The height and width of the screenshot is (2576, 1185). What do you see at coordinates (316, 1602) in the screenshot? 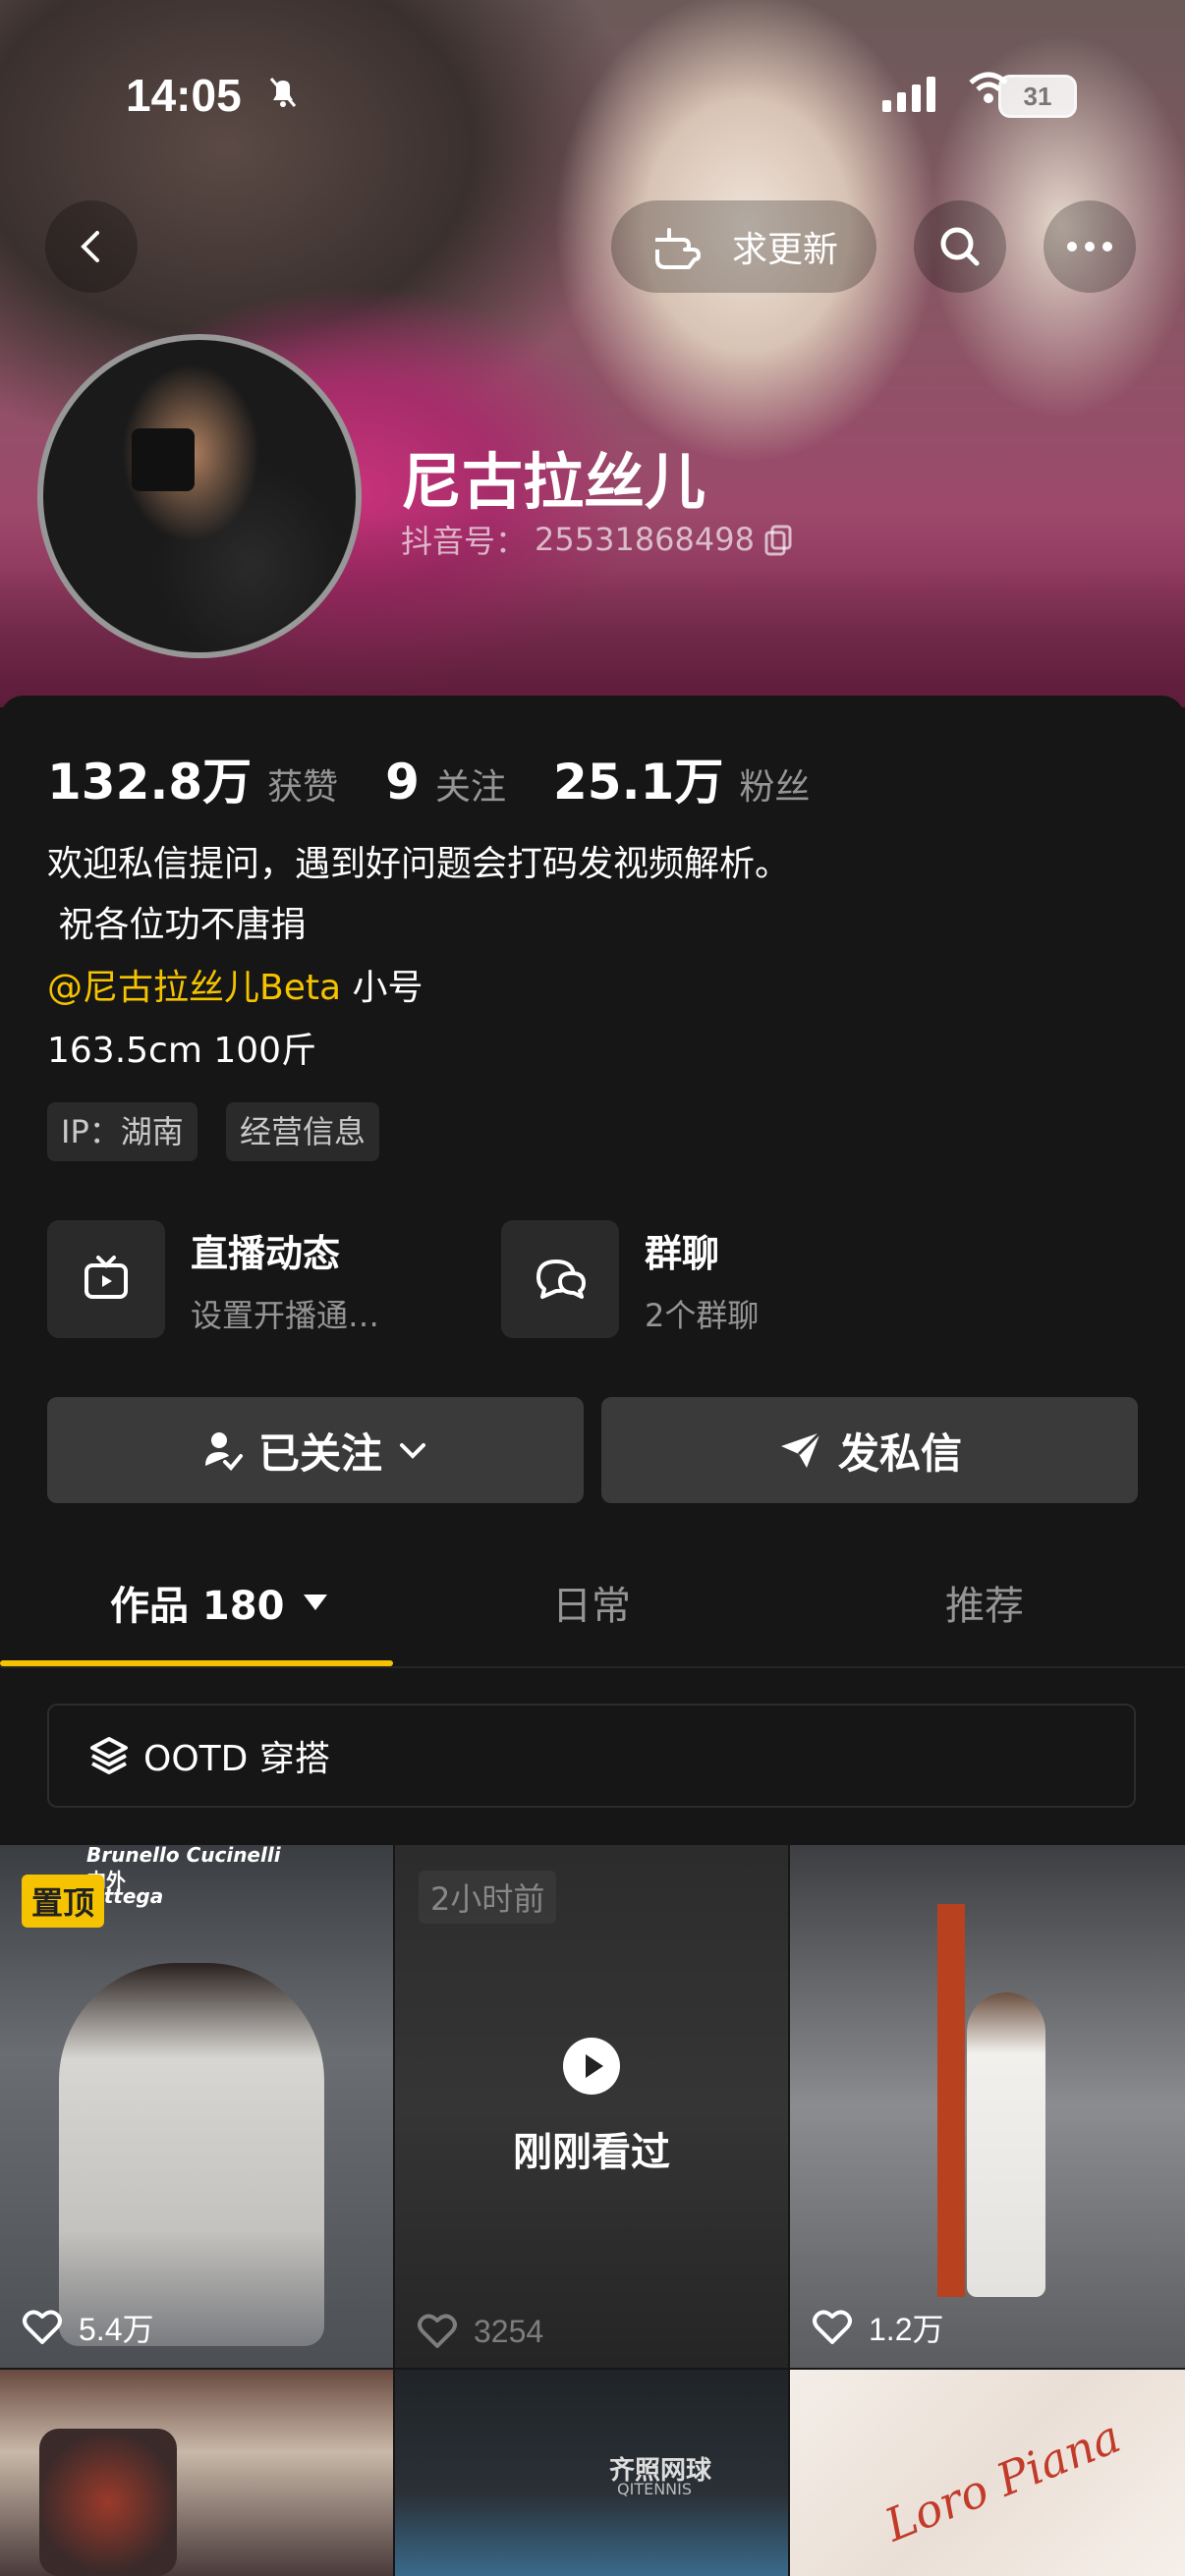
I see `caret-down-icon` at bounding box center [316, 1602].